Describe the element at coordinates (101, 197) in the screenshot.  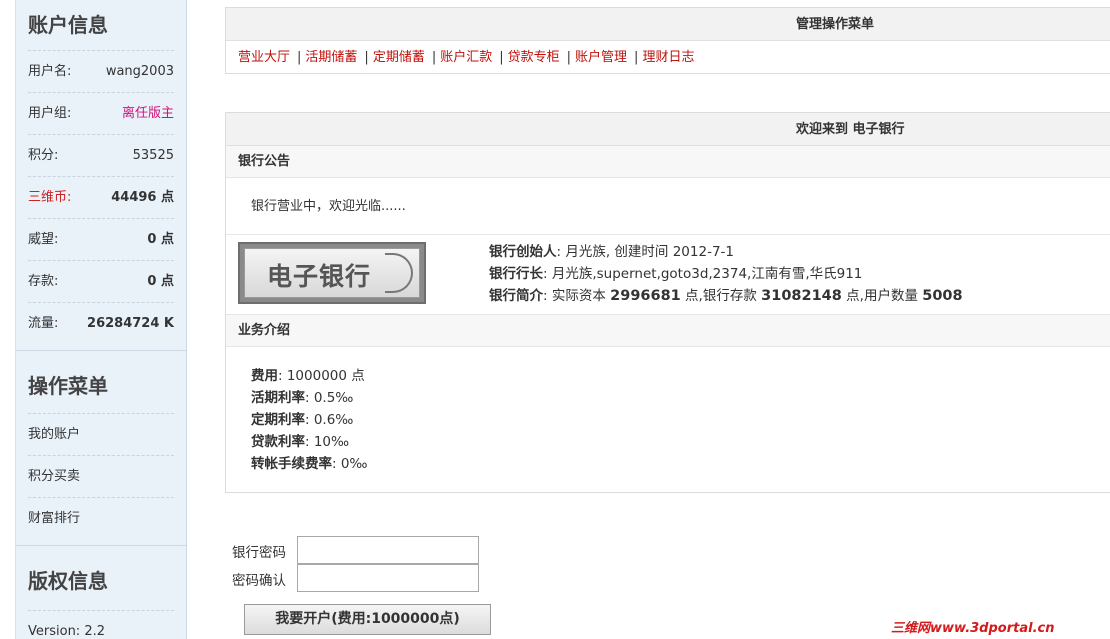
I see `coins-row: 三维币: 44496 点` at that location.